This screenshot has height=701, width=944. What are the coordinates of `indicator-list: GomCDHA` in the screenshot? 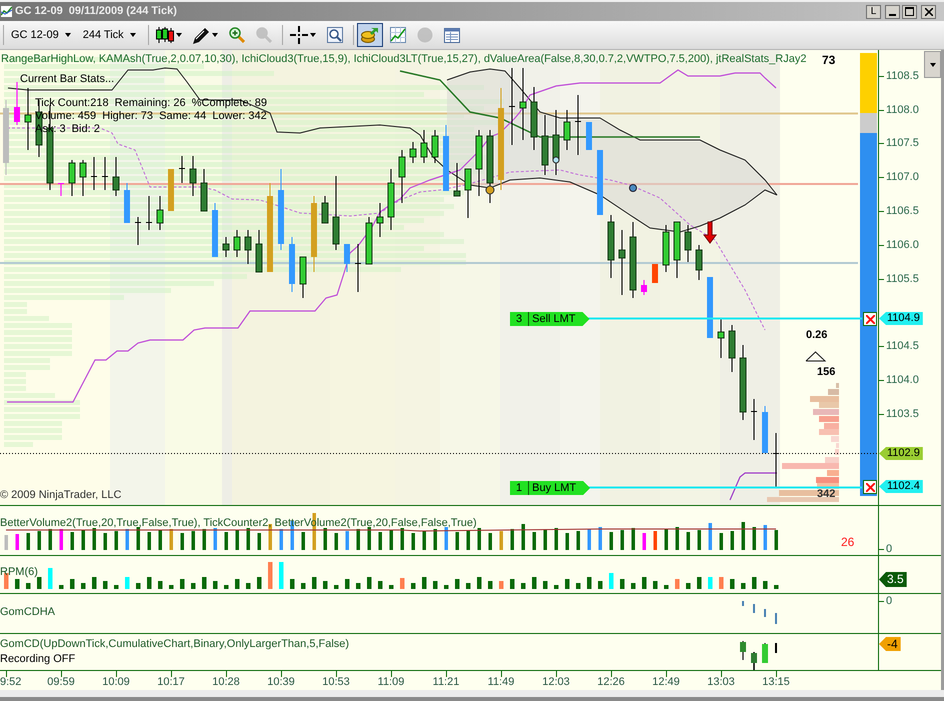 It's located at (28, 612).